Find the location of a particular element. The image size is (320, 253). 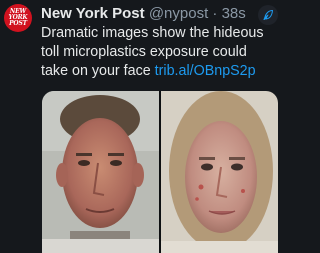

feather-icon is located at coordinates (268, 15).